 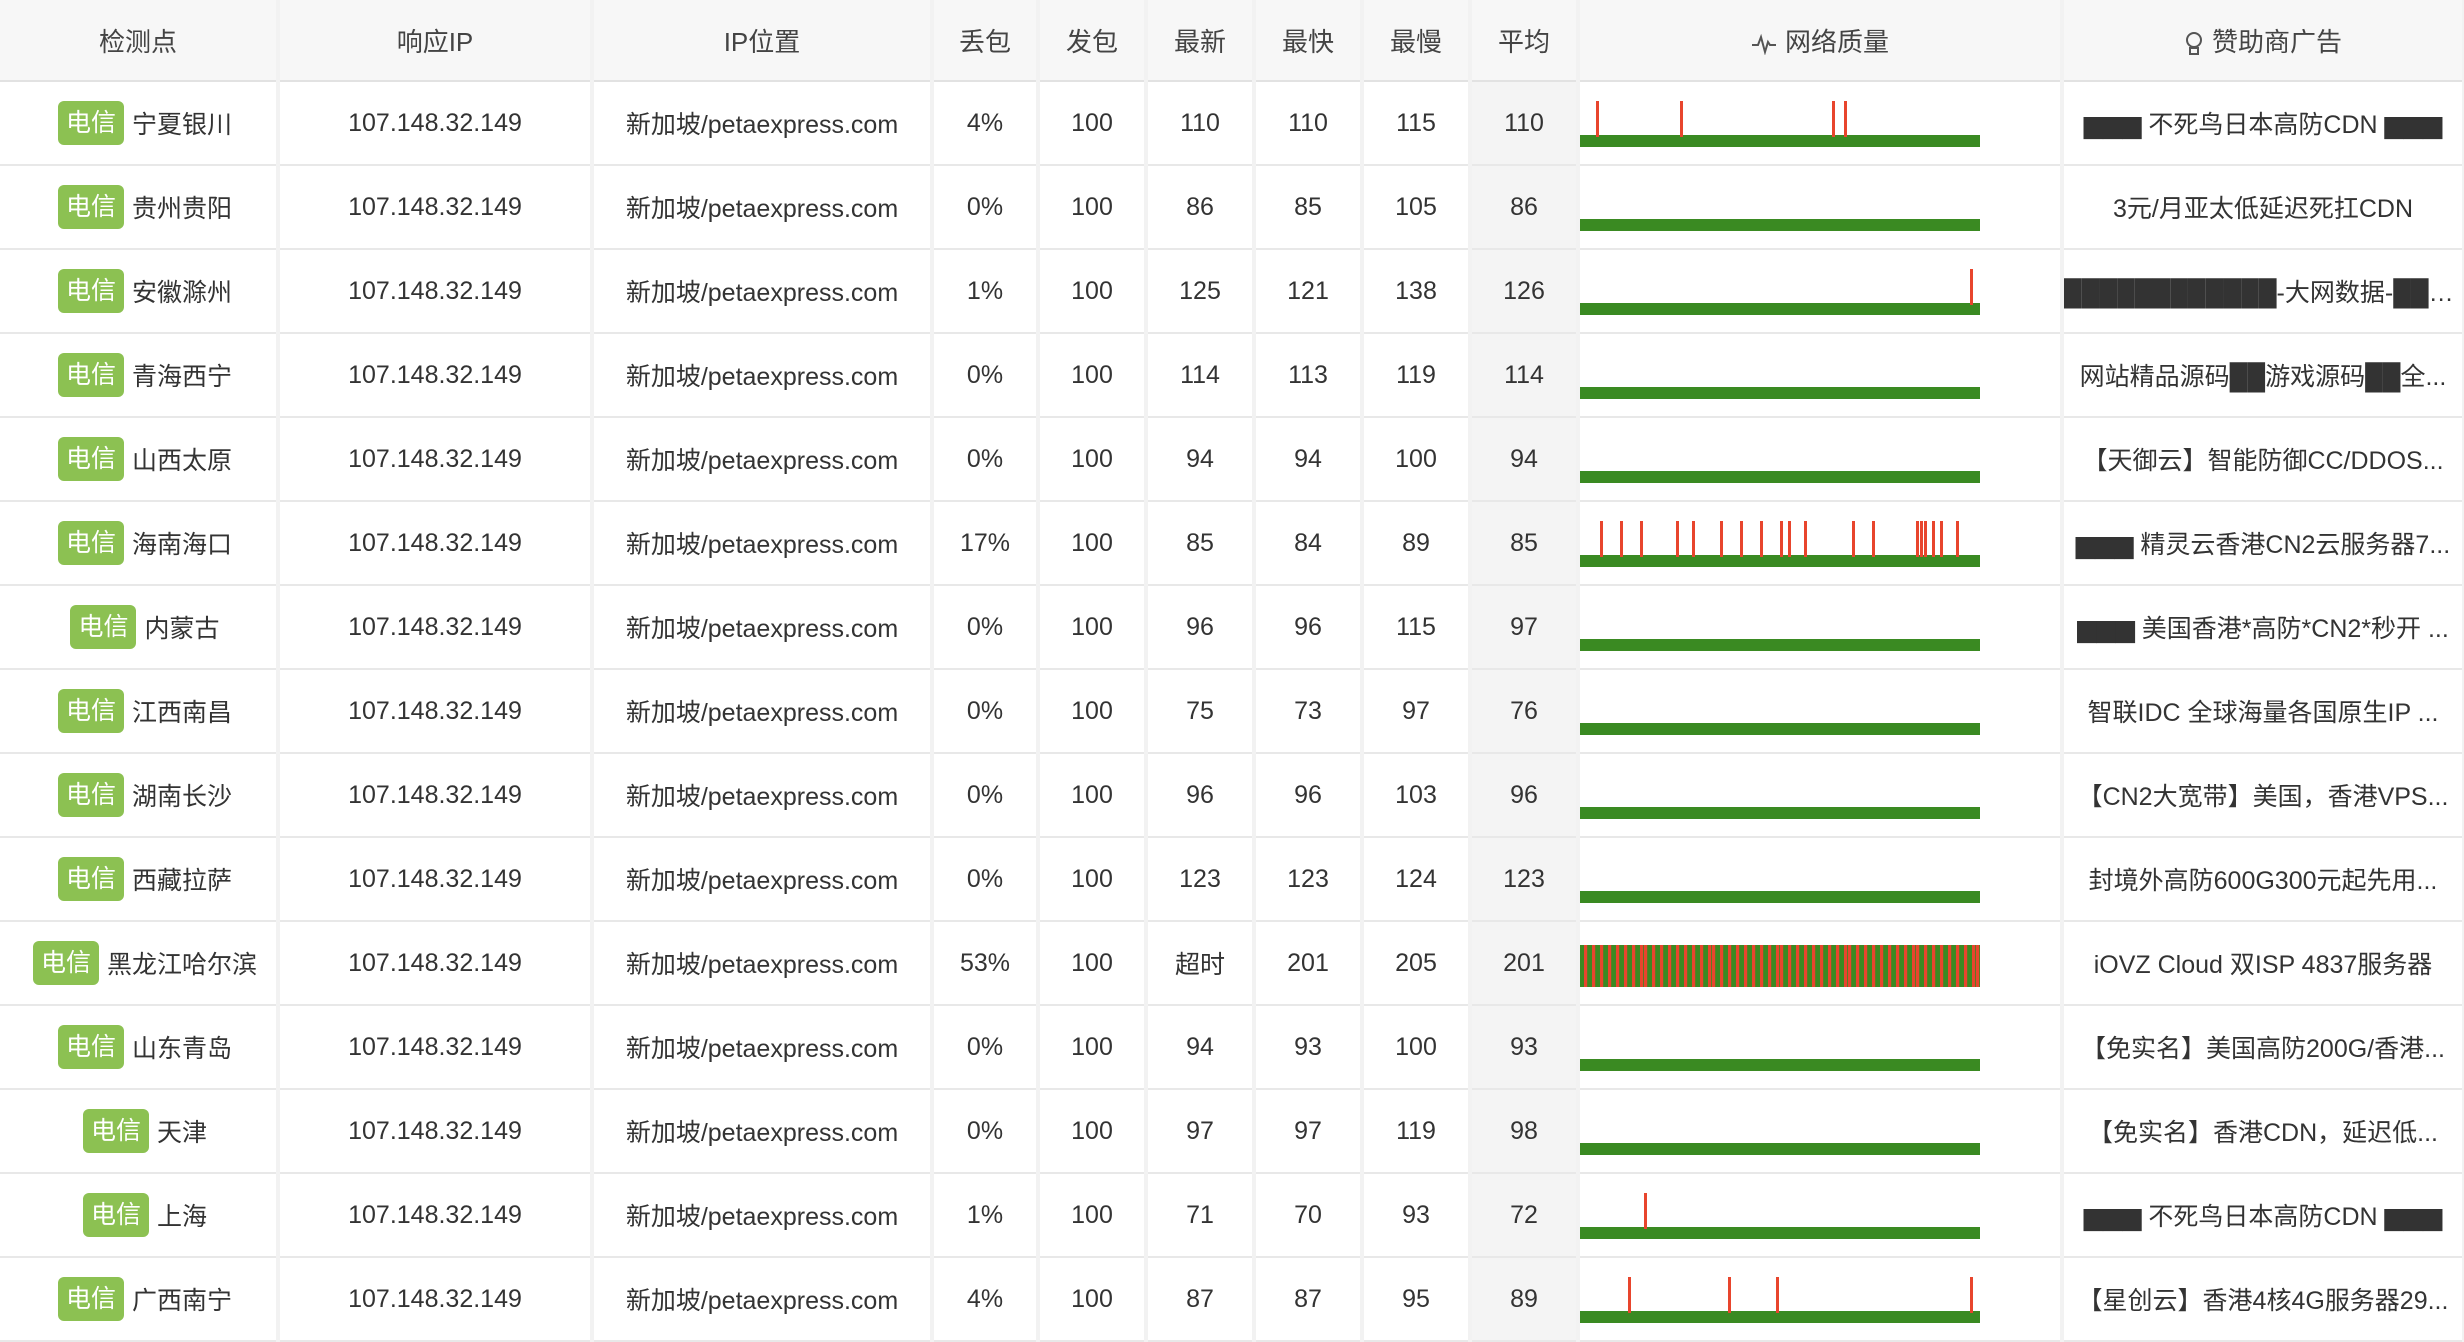 I want to click on node-cell: 电信 西藏拉萨, so click(x=140, y=879).